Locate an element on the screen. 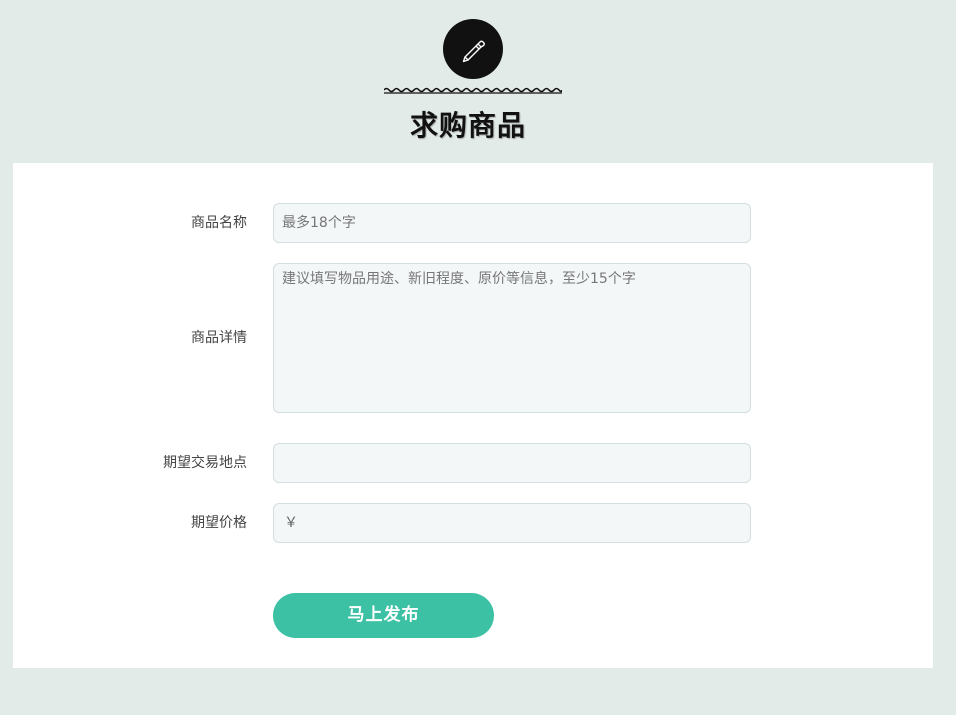 The height and width of the screenshot is (715, 956). location-label: 期望交易地点 is located at coordinates (205, 463).